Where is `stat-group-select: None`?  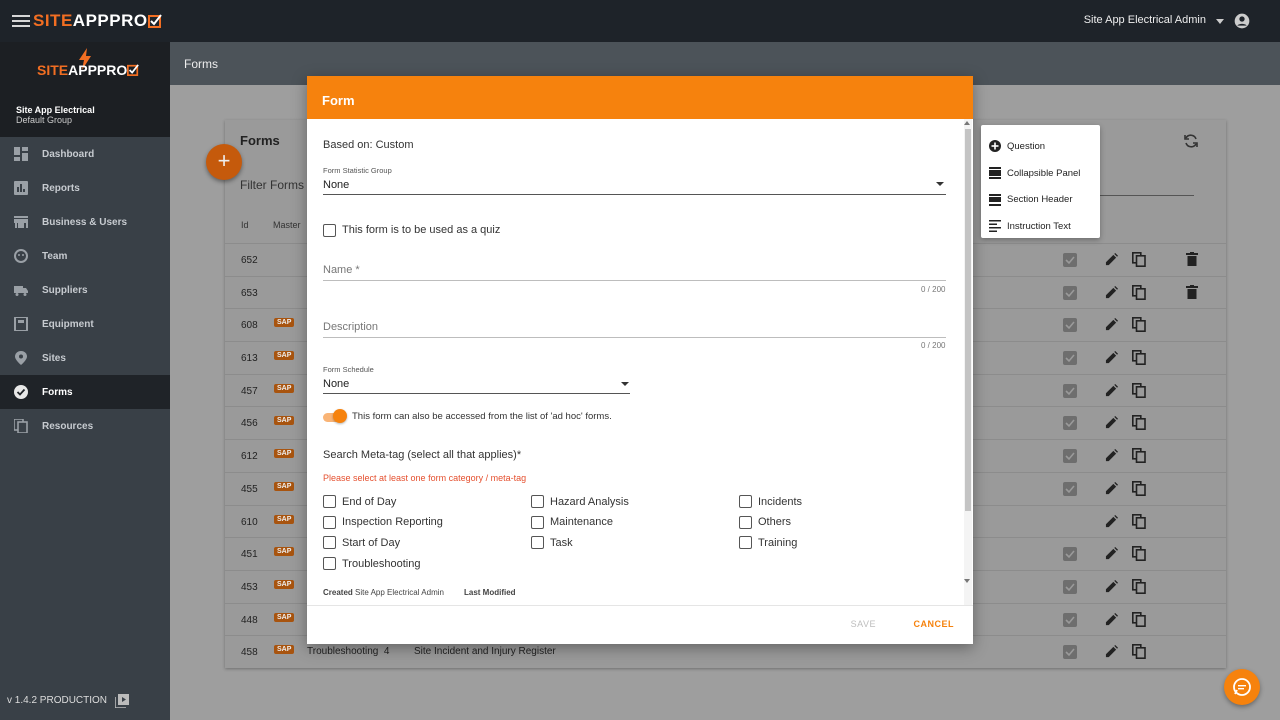
stat-group-select: None is located at coordinates (336, 185).